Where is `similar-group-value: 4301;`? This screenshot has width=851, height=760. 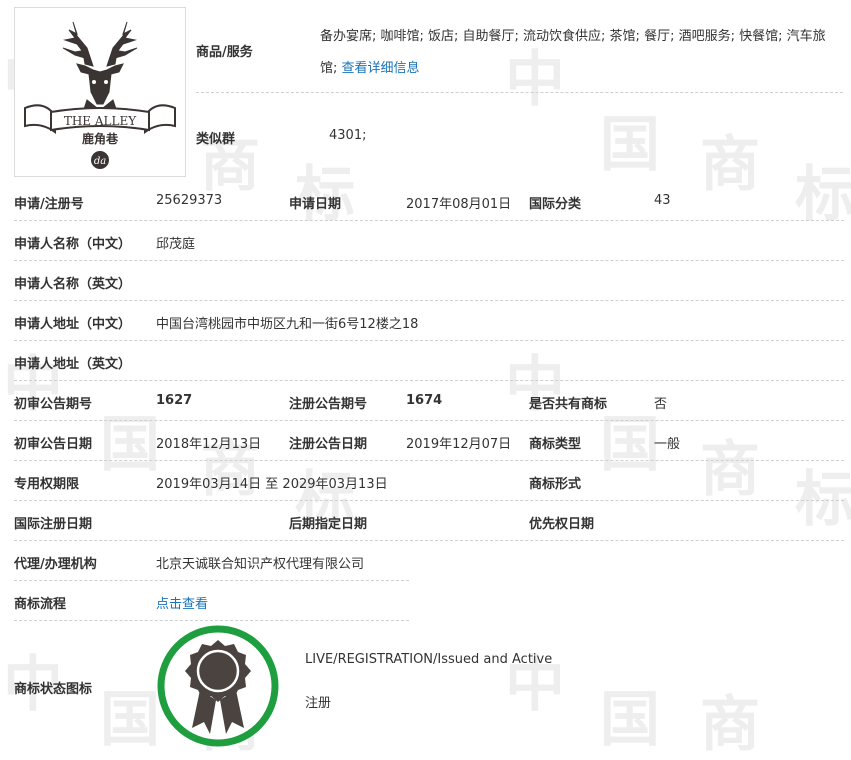
similar-group-value: 4301; is located at coordinates (348, 135).